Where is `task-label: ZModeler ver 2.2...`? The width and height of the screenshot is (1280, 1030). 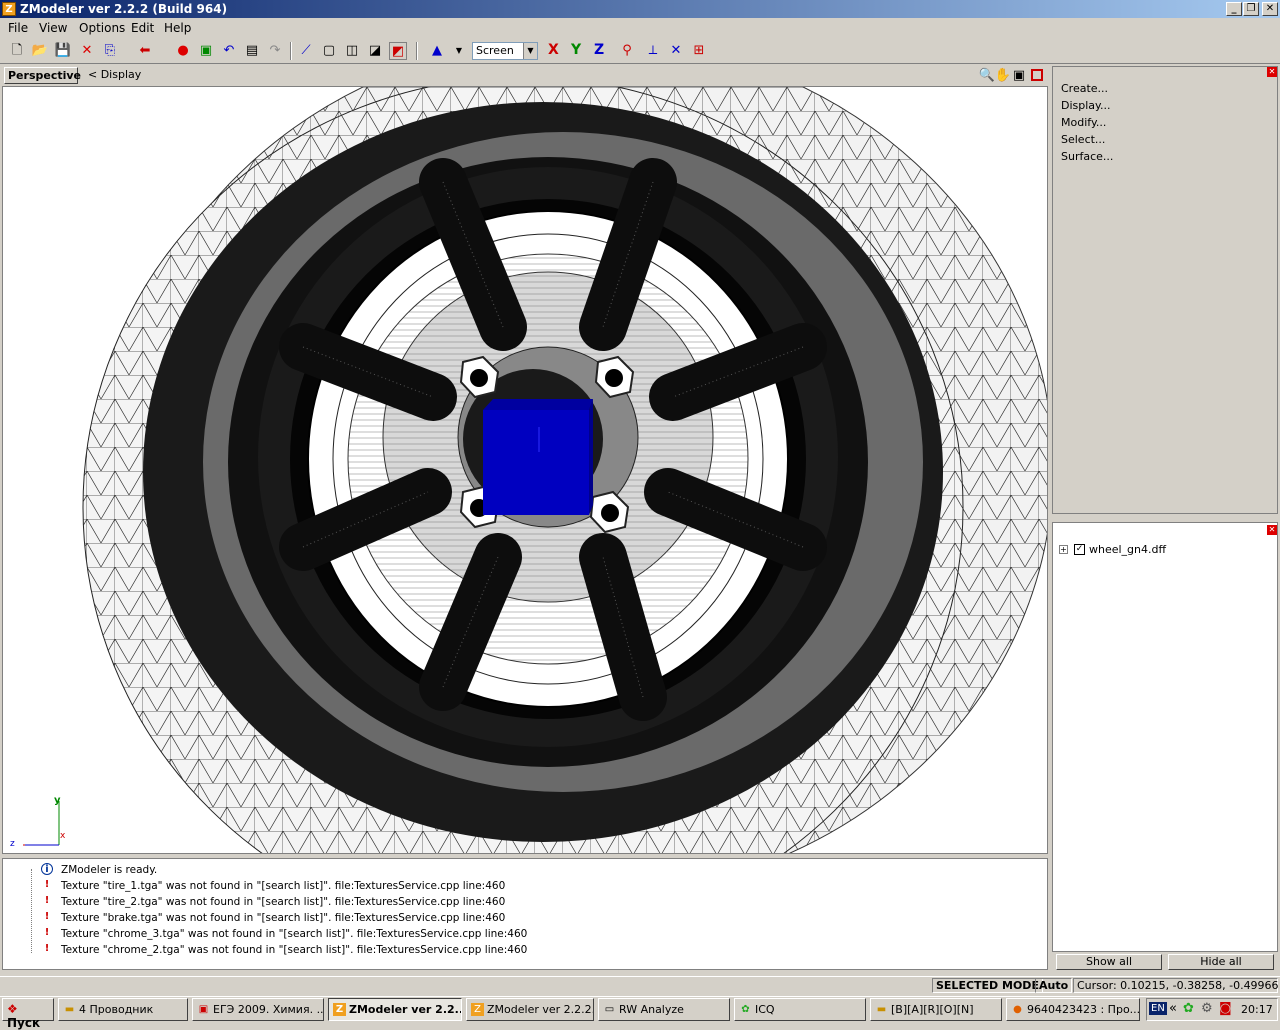
task-label: ZModeler ver 2.2... is located at coordinates (405, 1009).